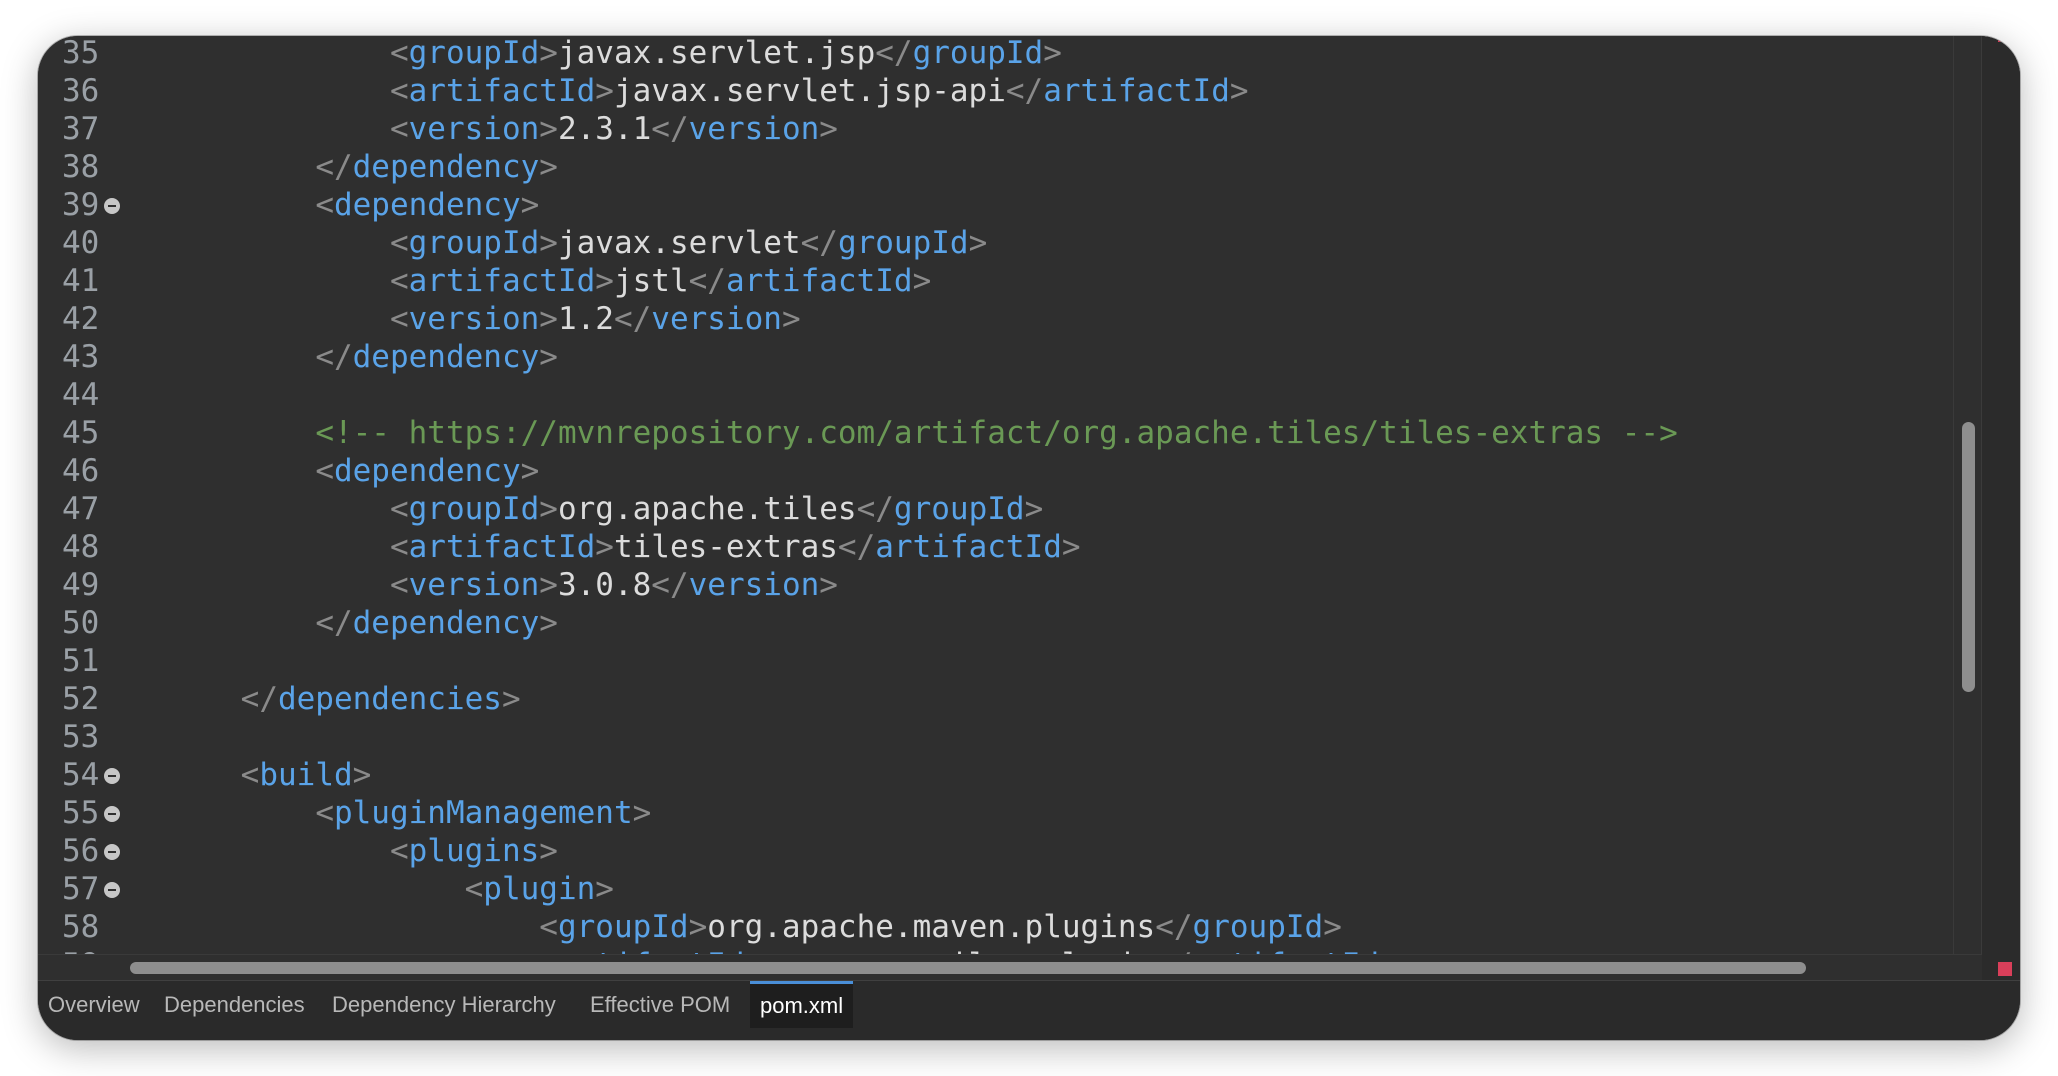 The width and height of the screenshot is (2058, 1076). I want to click on code-line: 47 <groupId>org.apache.tiles</groupId>, so click(1003, 509).